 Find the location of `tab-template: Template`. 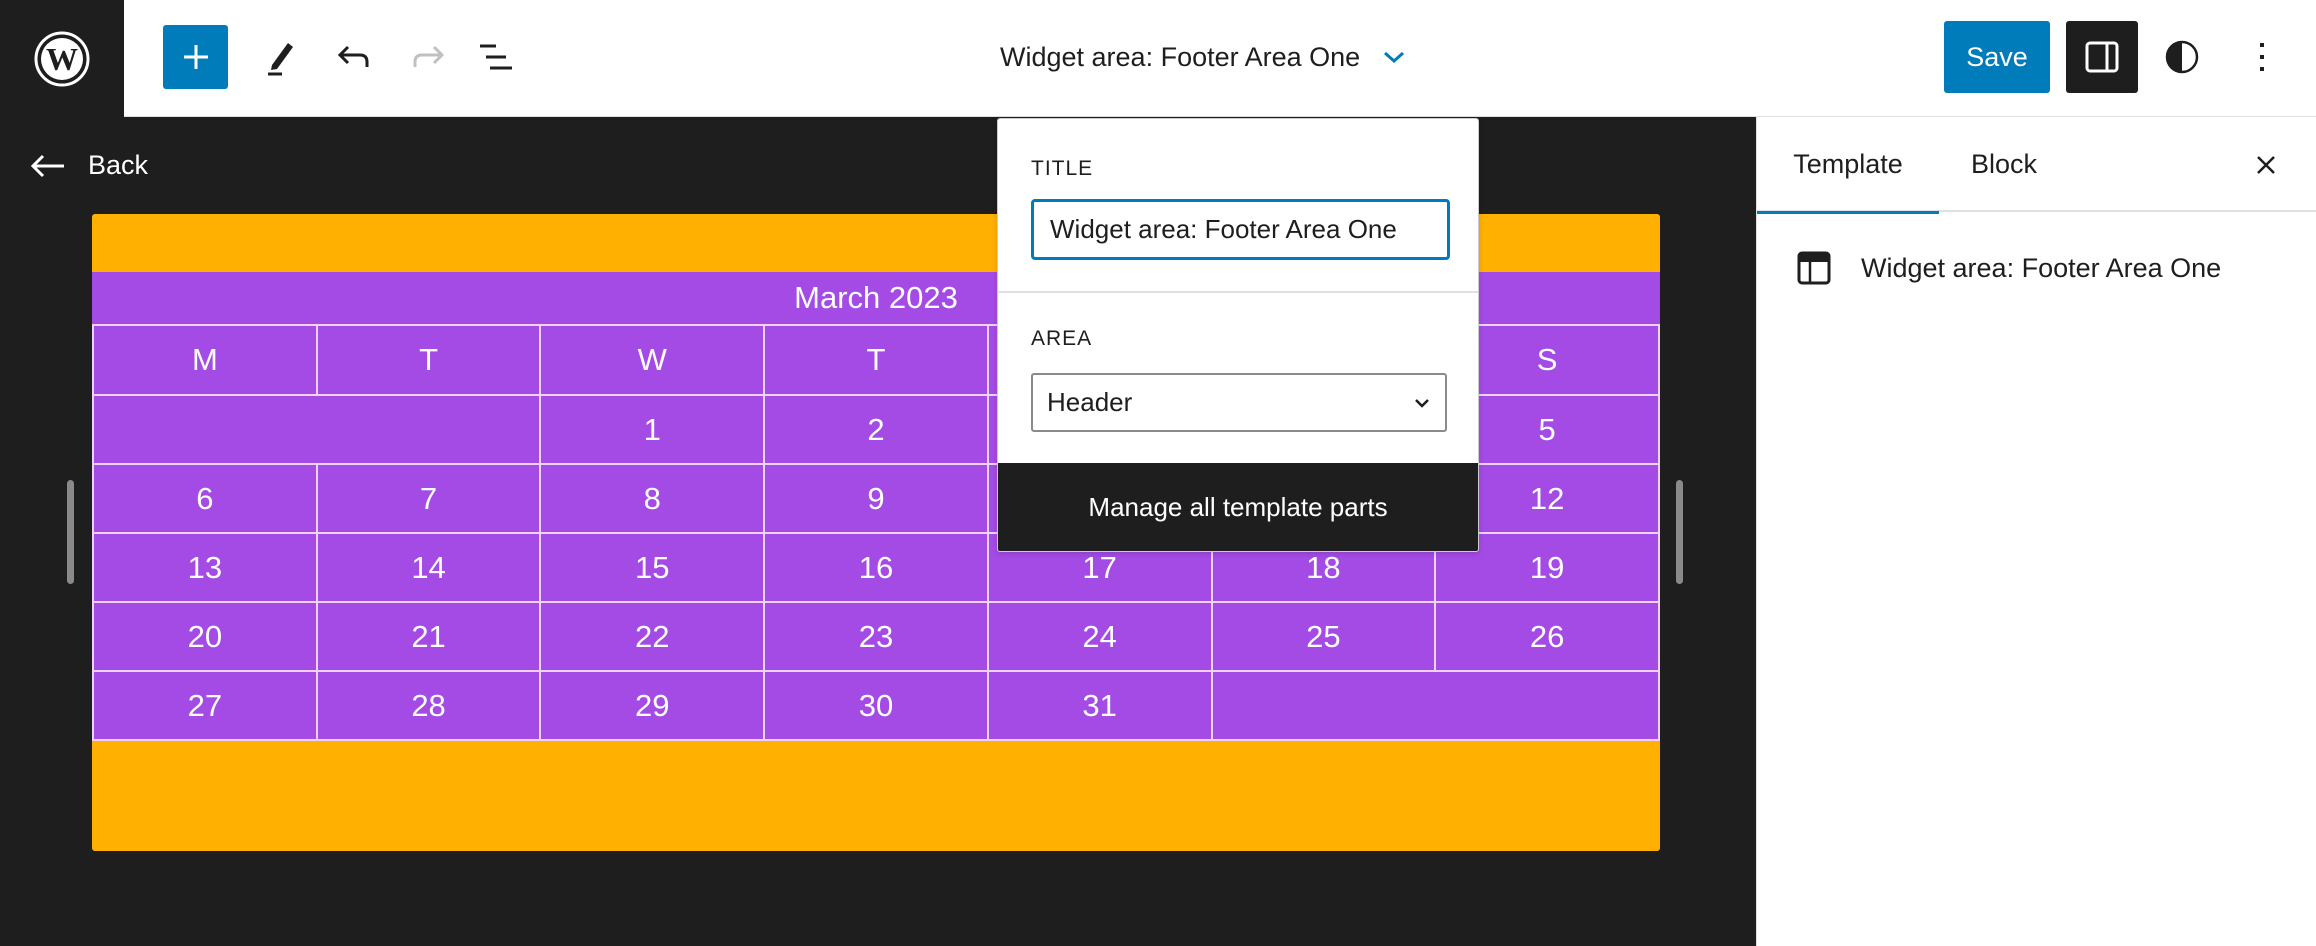

tab-template: Template is located at coordinates (1848, 165).